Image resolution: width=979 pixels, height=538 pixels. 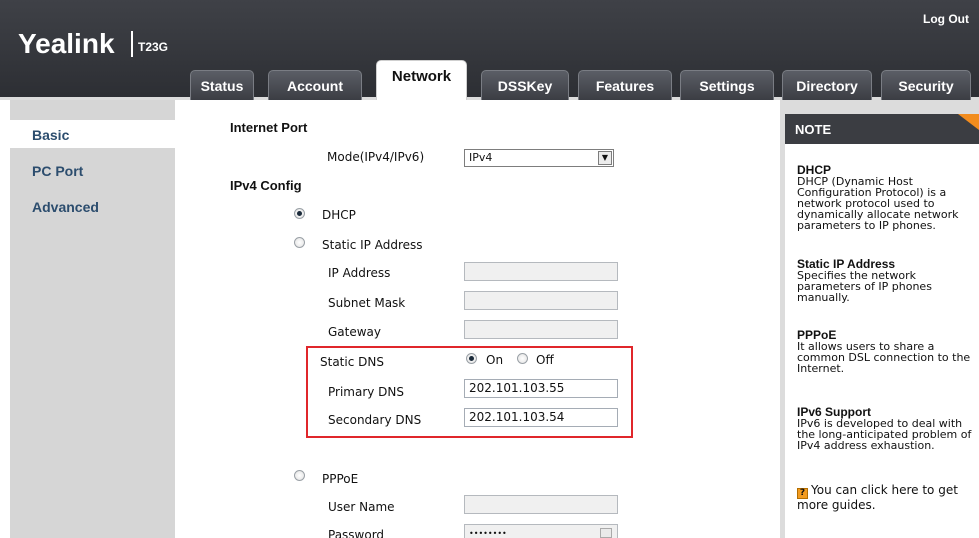 I want to click on sidebar-item-pc-port: PC Port, so click(x=57, y=171).